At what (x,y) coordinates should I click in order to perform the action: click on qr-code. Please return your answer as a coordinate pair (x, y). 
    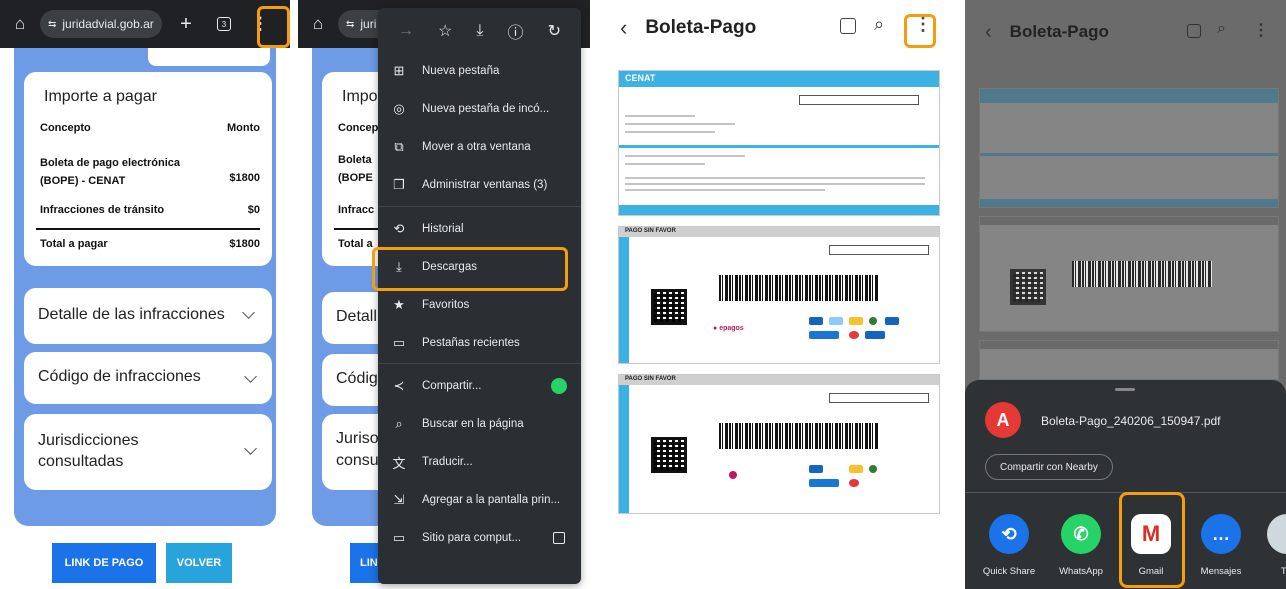
    Looking at the image, I should click on (669, 307).